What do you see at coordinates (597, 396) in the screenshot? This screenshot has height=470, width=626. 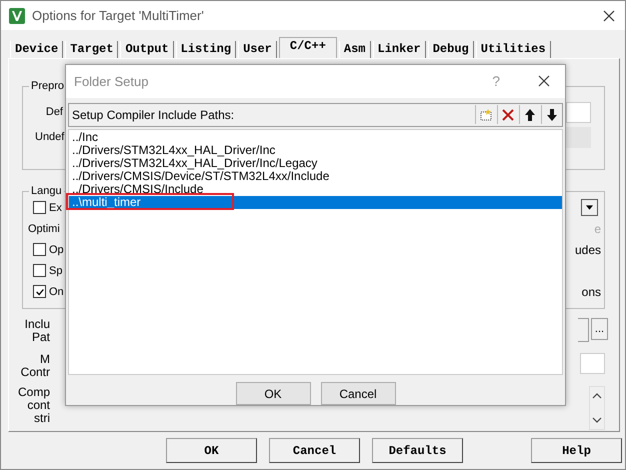 I see `scroll-up-icon` at bounding box center [597, 396].